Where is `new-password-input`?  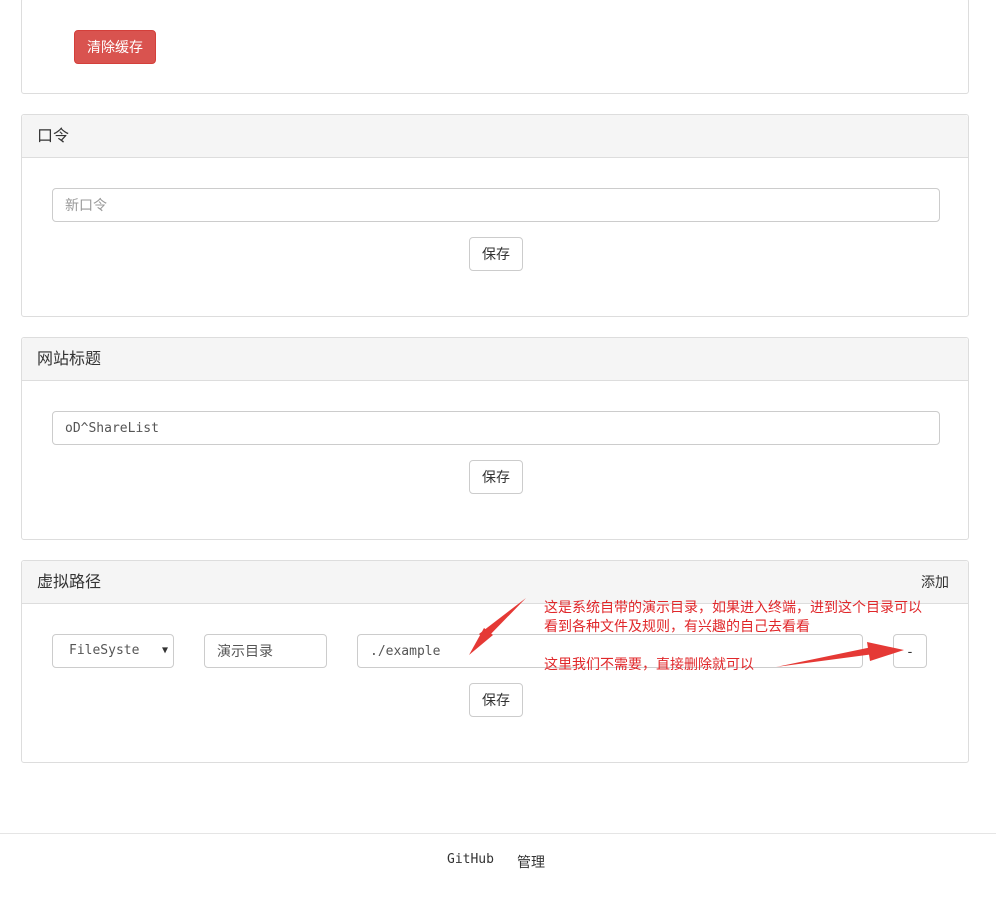
new-password-input is located at coordinates (496, 205).